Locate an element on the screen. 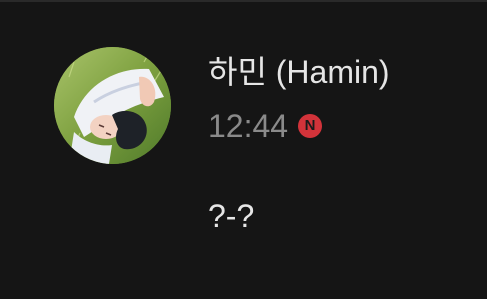  new-badge-icon: N is located at coordinates (310, 126).